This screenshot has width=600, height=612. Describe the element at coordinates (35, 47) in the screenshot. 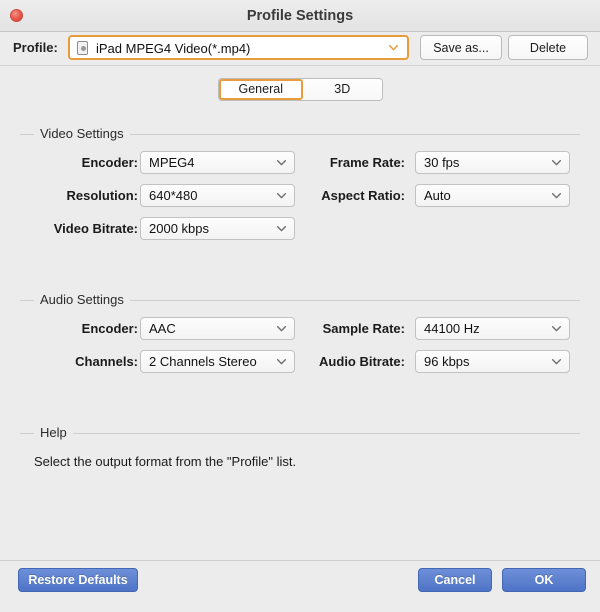

I see `profile-label: Profile:` at that location.